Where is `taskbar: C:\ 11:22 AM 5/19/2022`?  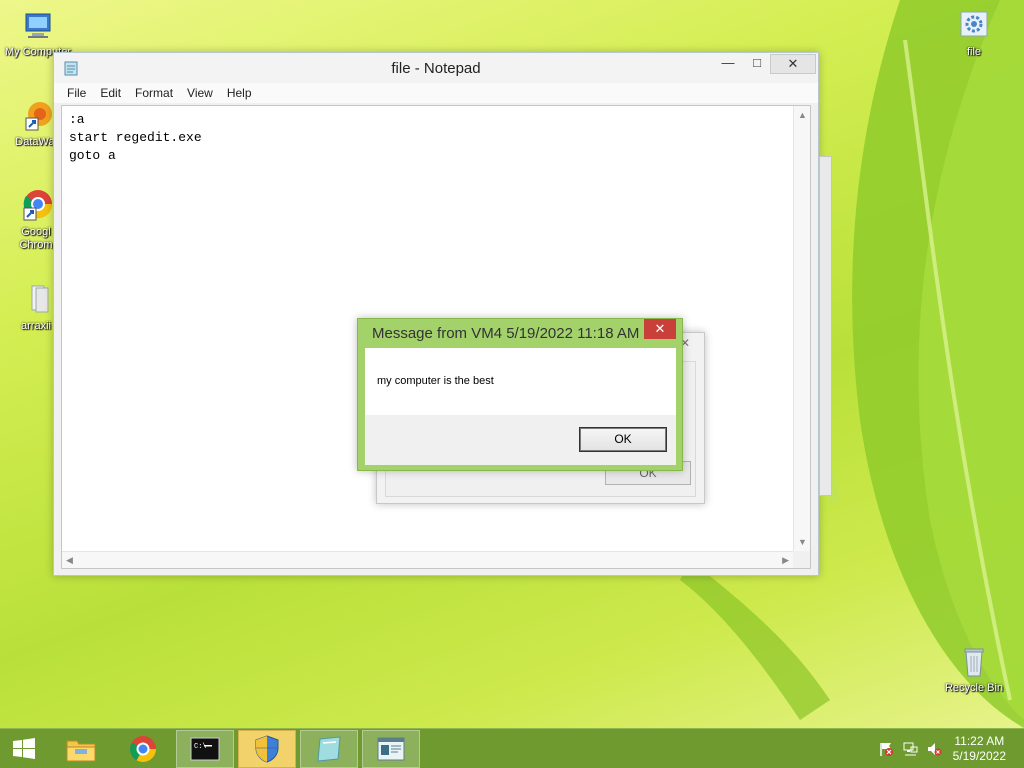 taskbar: C:\ 11:22 AM 5/19/2022 is located at coordinates (512, 748).